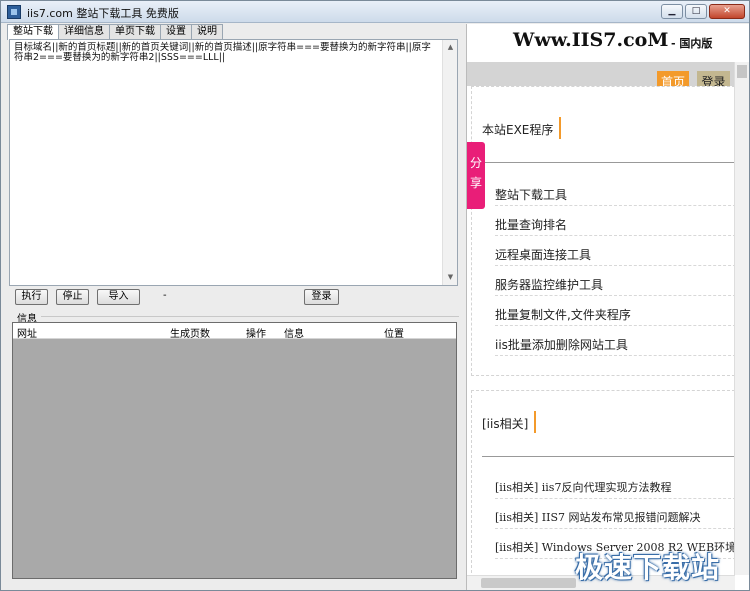 The height and width of the screenshot is (591, 750). I want to click on list-item: 批量查询排名, so click(615, 225).